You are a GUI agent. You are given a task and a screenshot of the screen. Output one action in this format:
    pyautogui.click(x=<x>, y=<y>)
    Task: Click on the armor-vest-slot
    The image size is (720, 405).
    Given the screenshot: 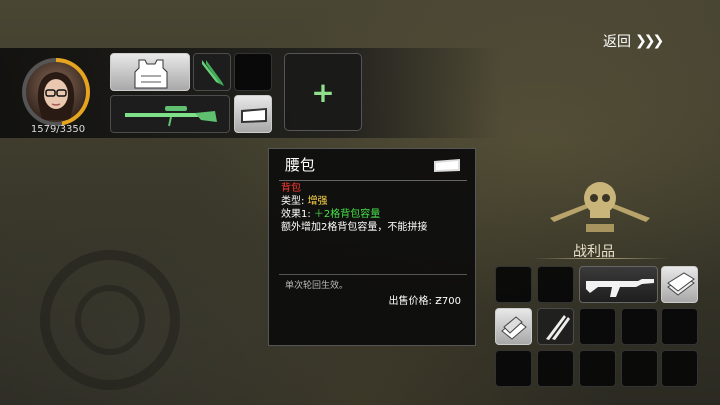 What is the action you would take?
    pyautogui.click(x=150, y=72)
    